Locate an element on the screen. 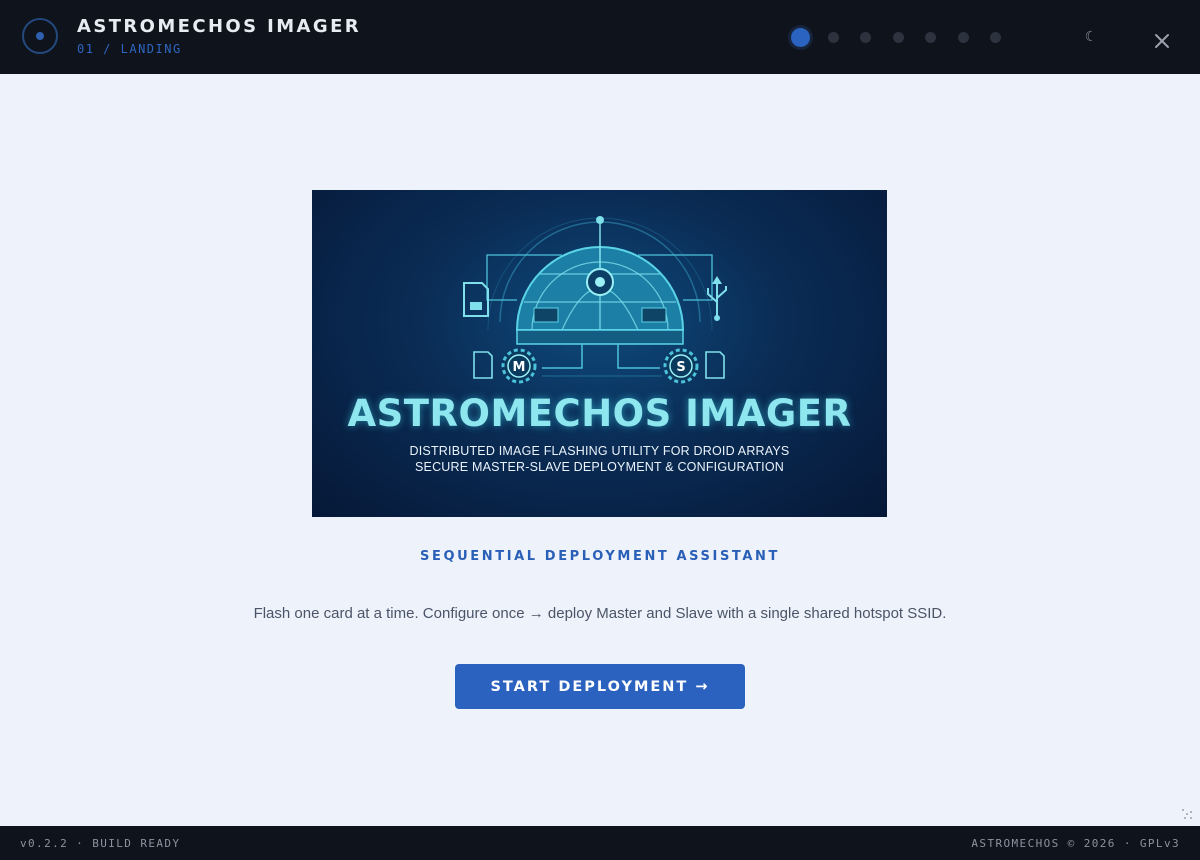 The image size is (1200, 860). close-icon is located at coordinates (1162, 41).